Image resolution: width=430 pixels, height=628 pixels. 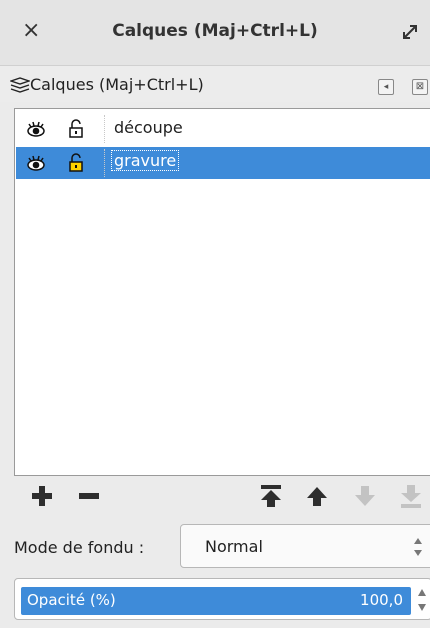 What do you see at coordinates (305, 546) in the screenshot?
I see `blend-mode-select: Normal` at bounding box center [305, 546].